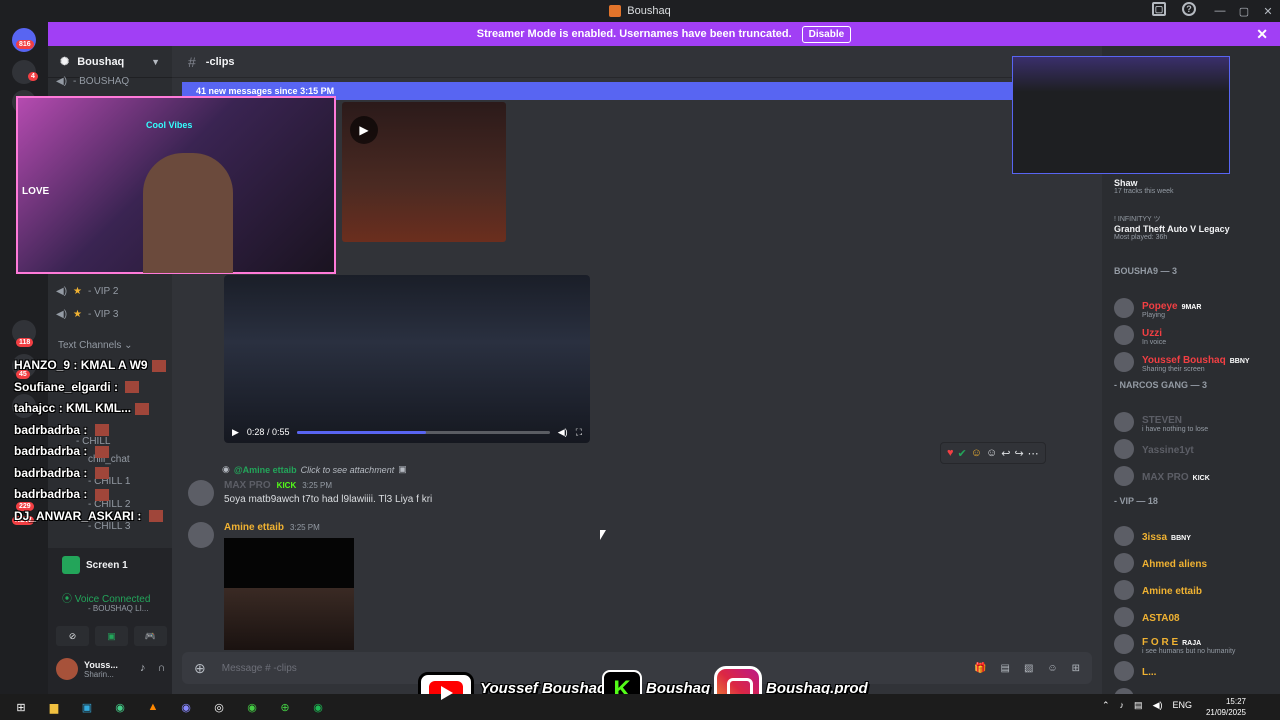 This screenshot has height=720, width=1280. I want to click on member-item: STEVEN i have nothing to lose, so click(1197, 422).